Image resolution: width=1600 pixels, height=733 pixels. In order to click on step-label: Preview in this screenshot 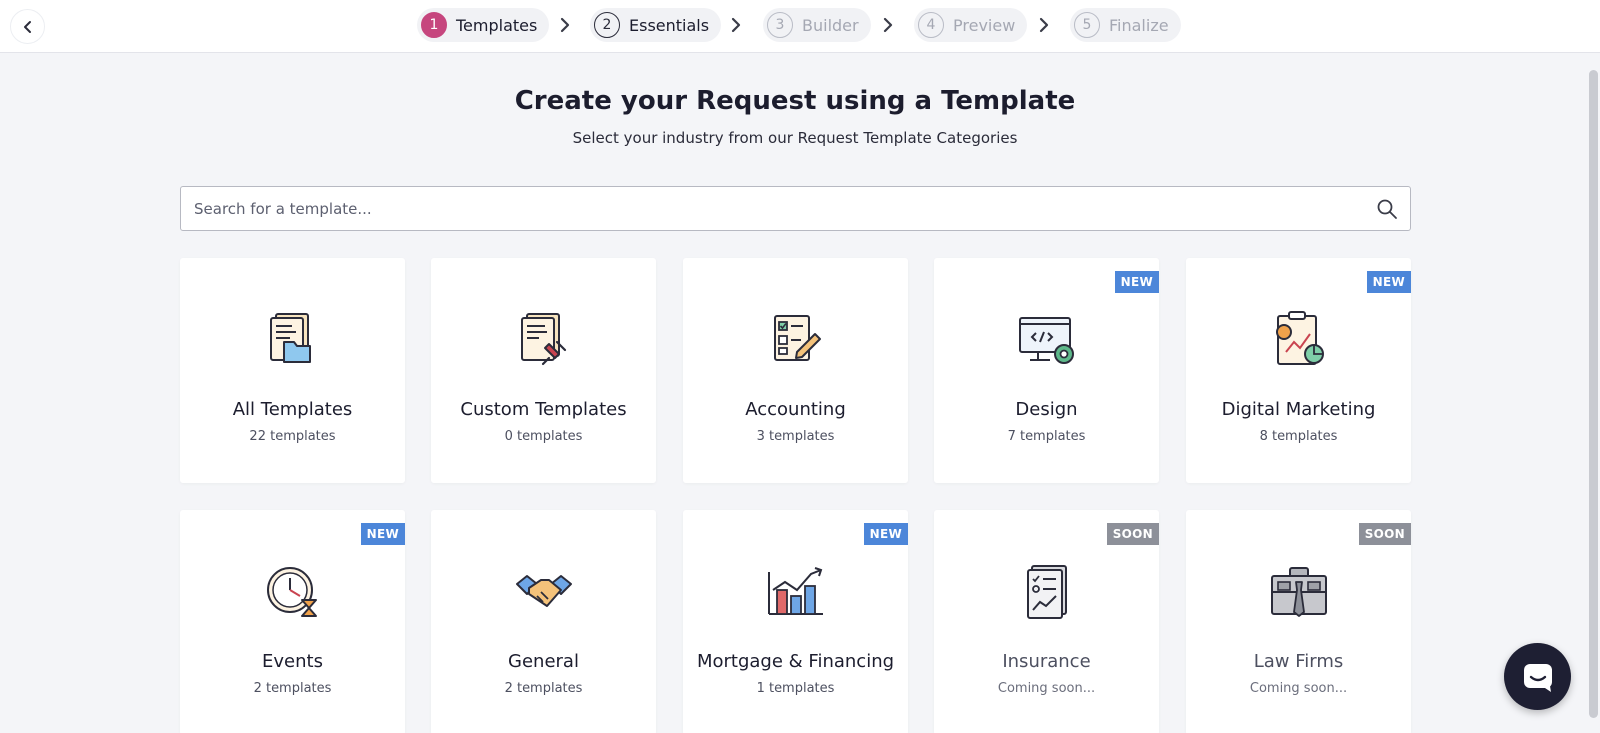, I will do `click(984, 25)`.